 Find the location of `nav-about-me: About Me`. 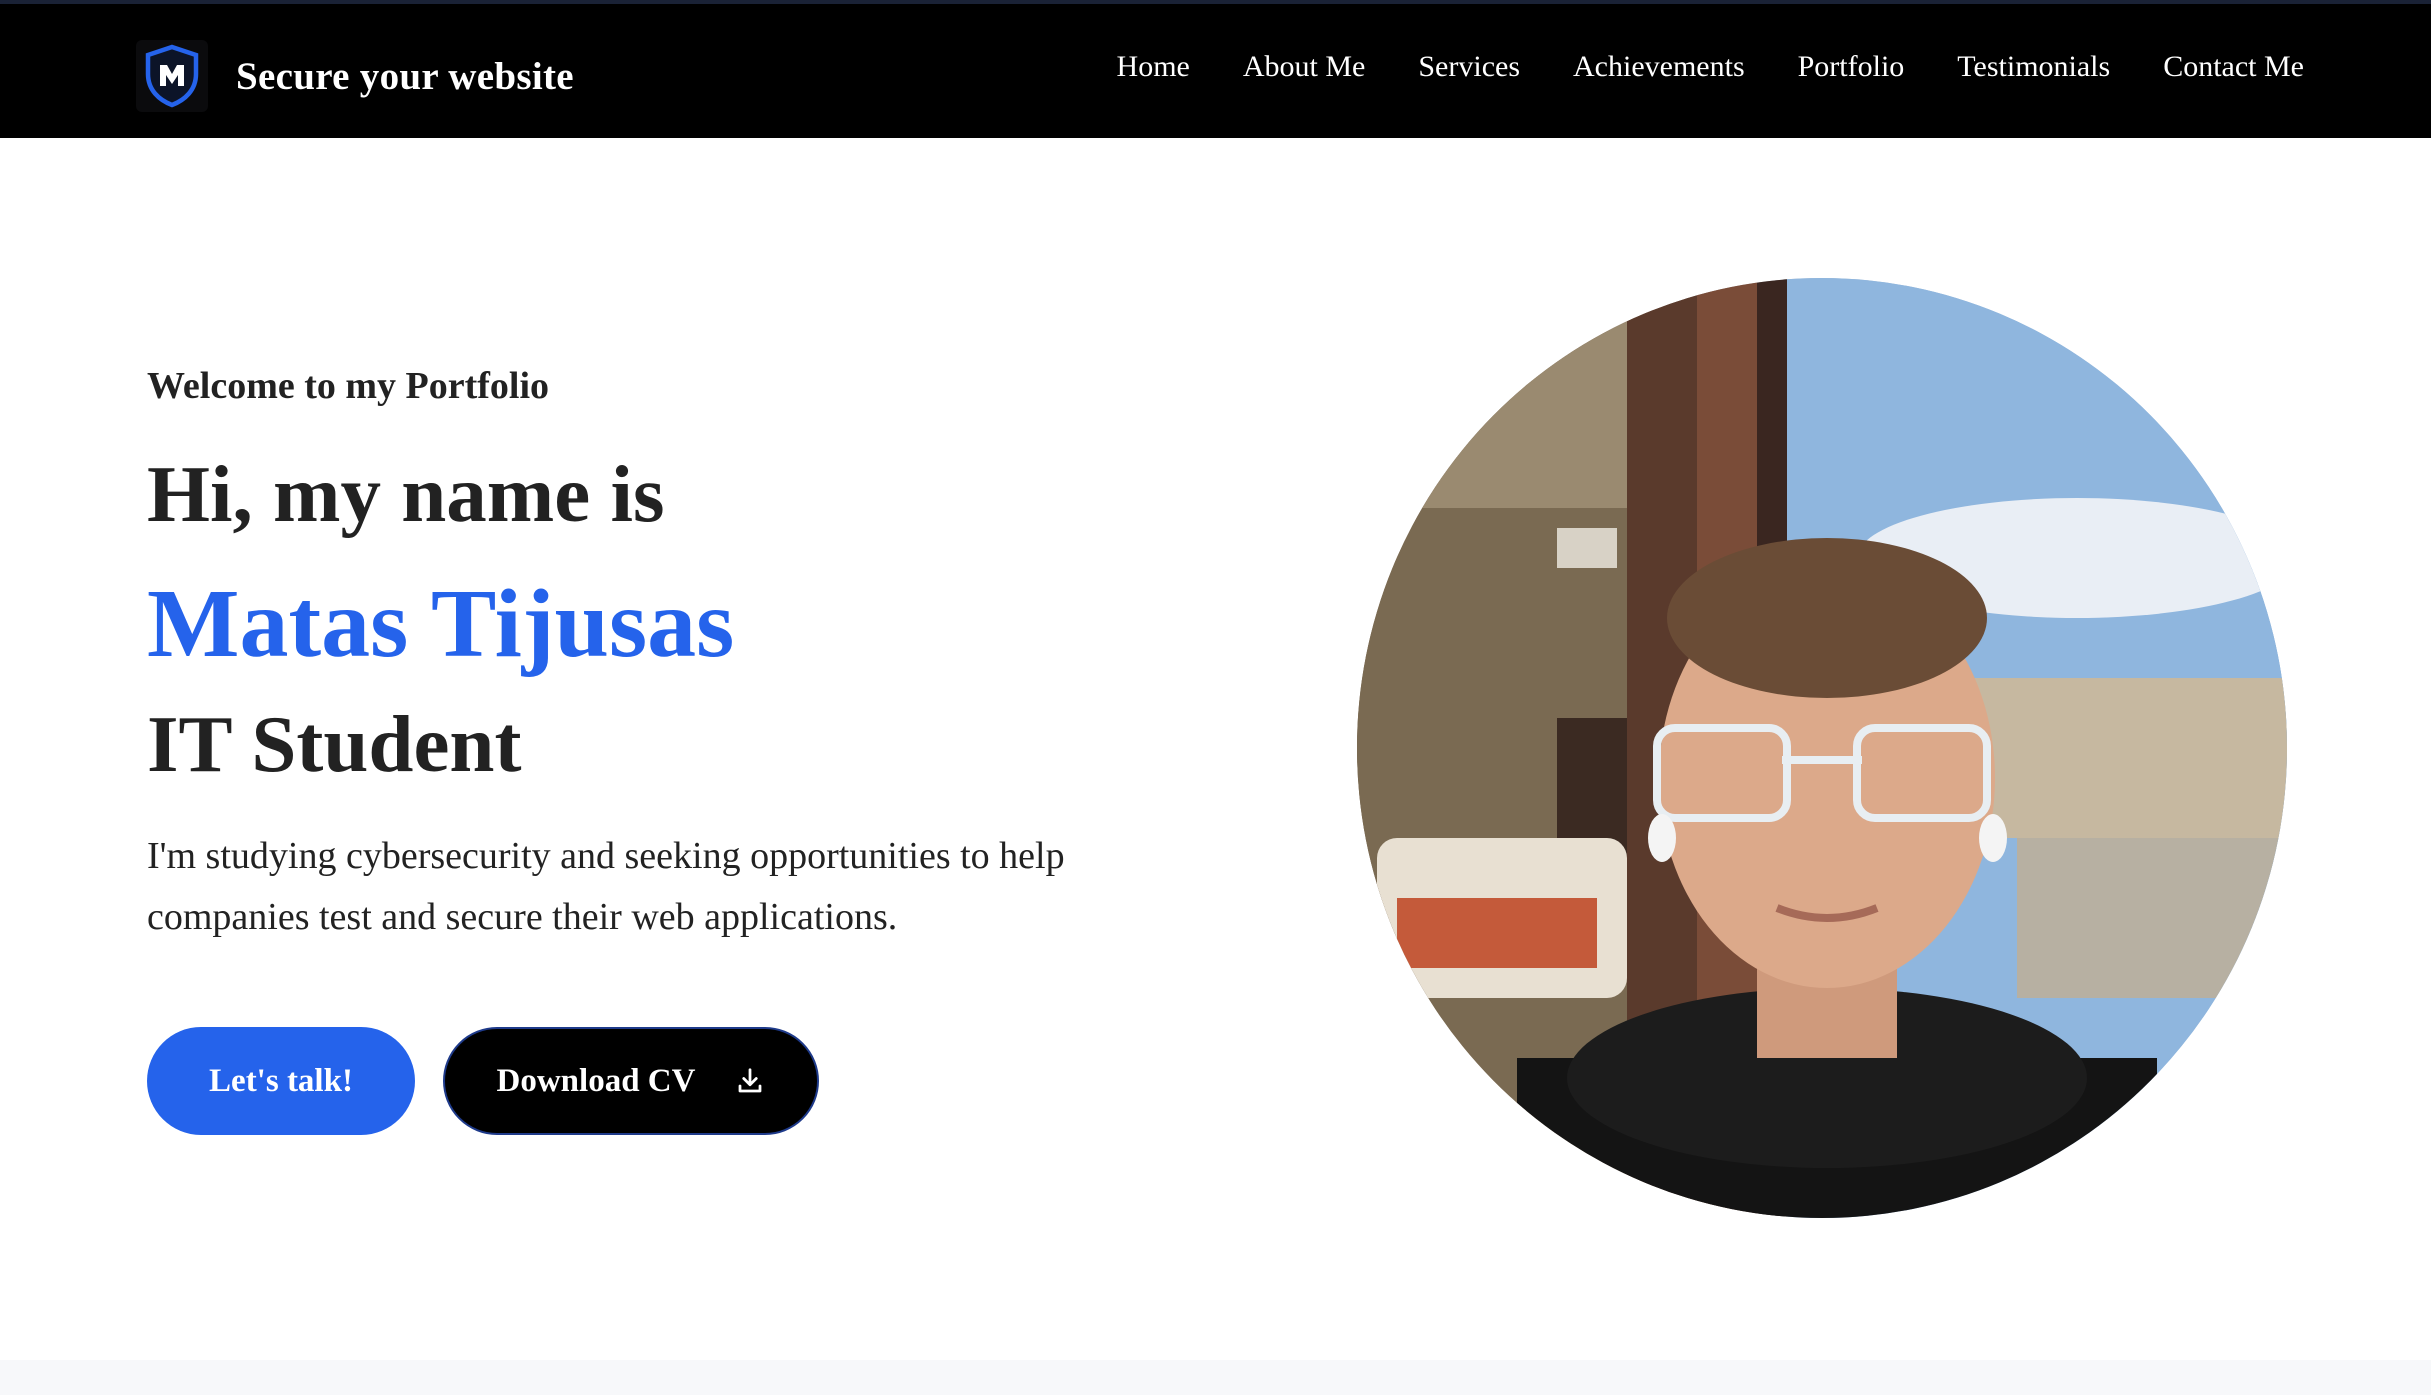

nav-about-me: About Me is located at coordinates (1304, 67).